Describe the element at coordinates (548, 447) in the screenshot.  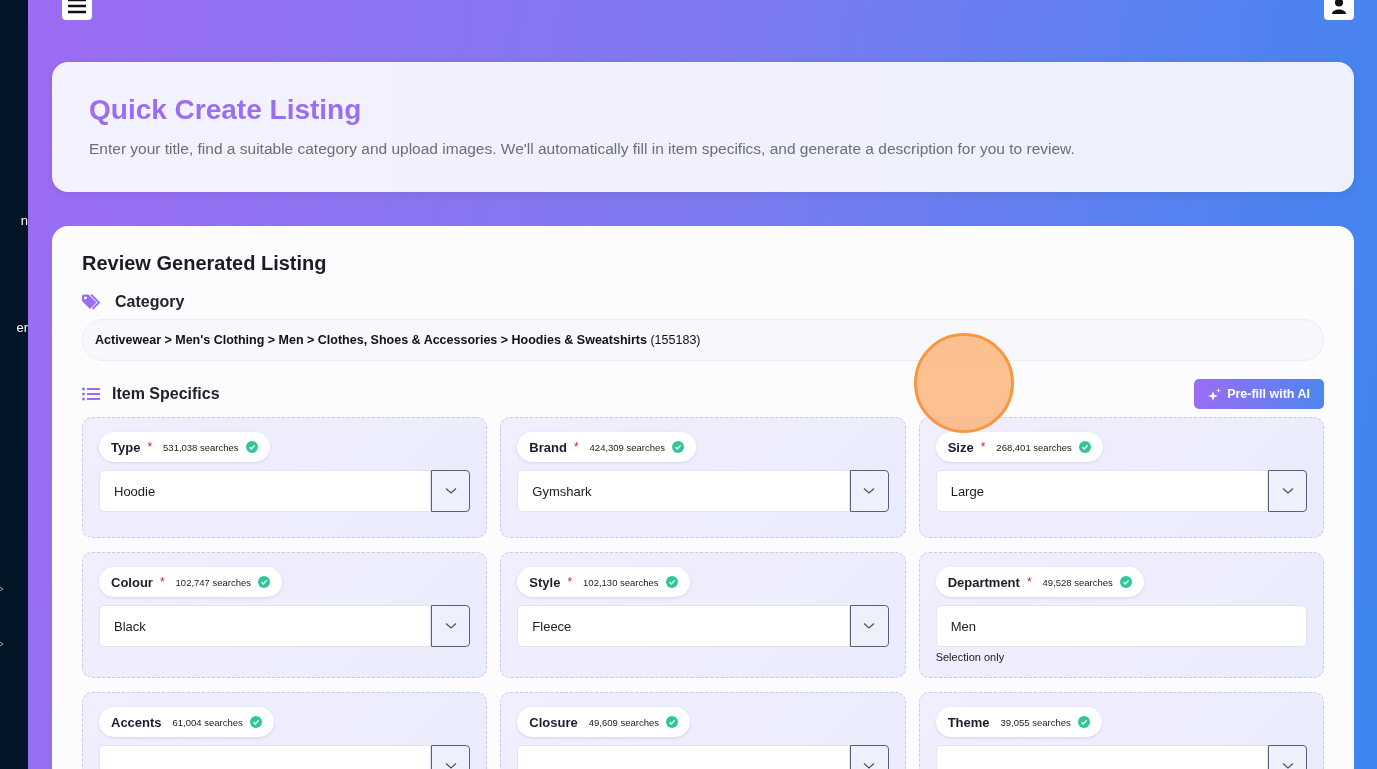
I see `field-label: Brand` at that location.